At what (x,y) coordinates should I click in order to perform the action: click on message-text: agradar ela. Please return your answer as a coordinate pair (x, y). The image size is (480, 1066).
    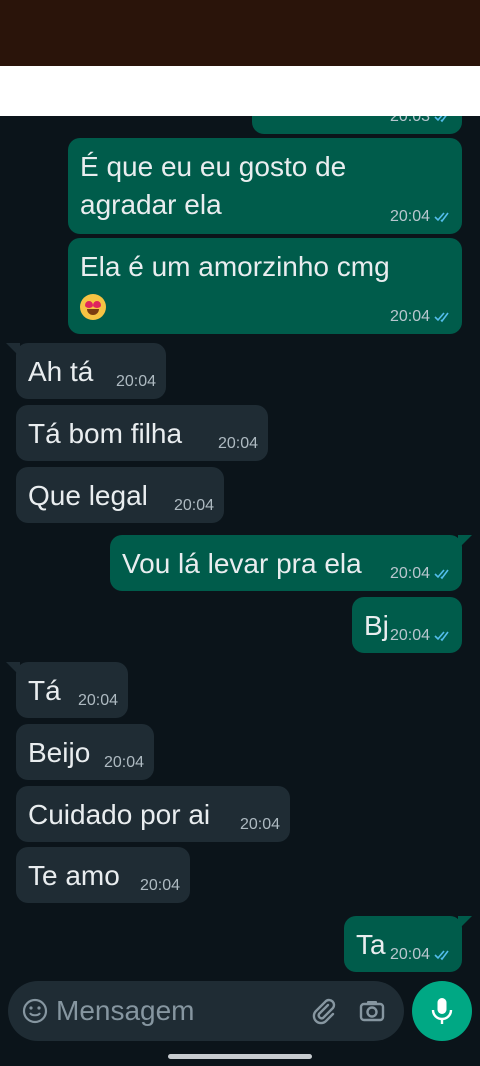
    Looking at the image, I should click on (151, 204).